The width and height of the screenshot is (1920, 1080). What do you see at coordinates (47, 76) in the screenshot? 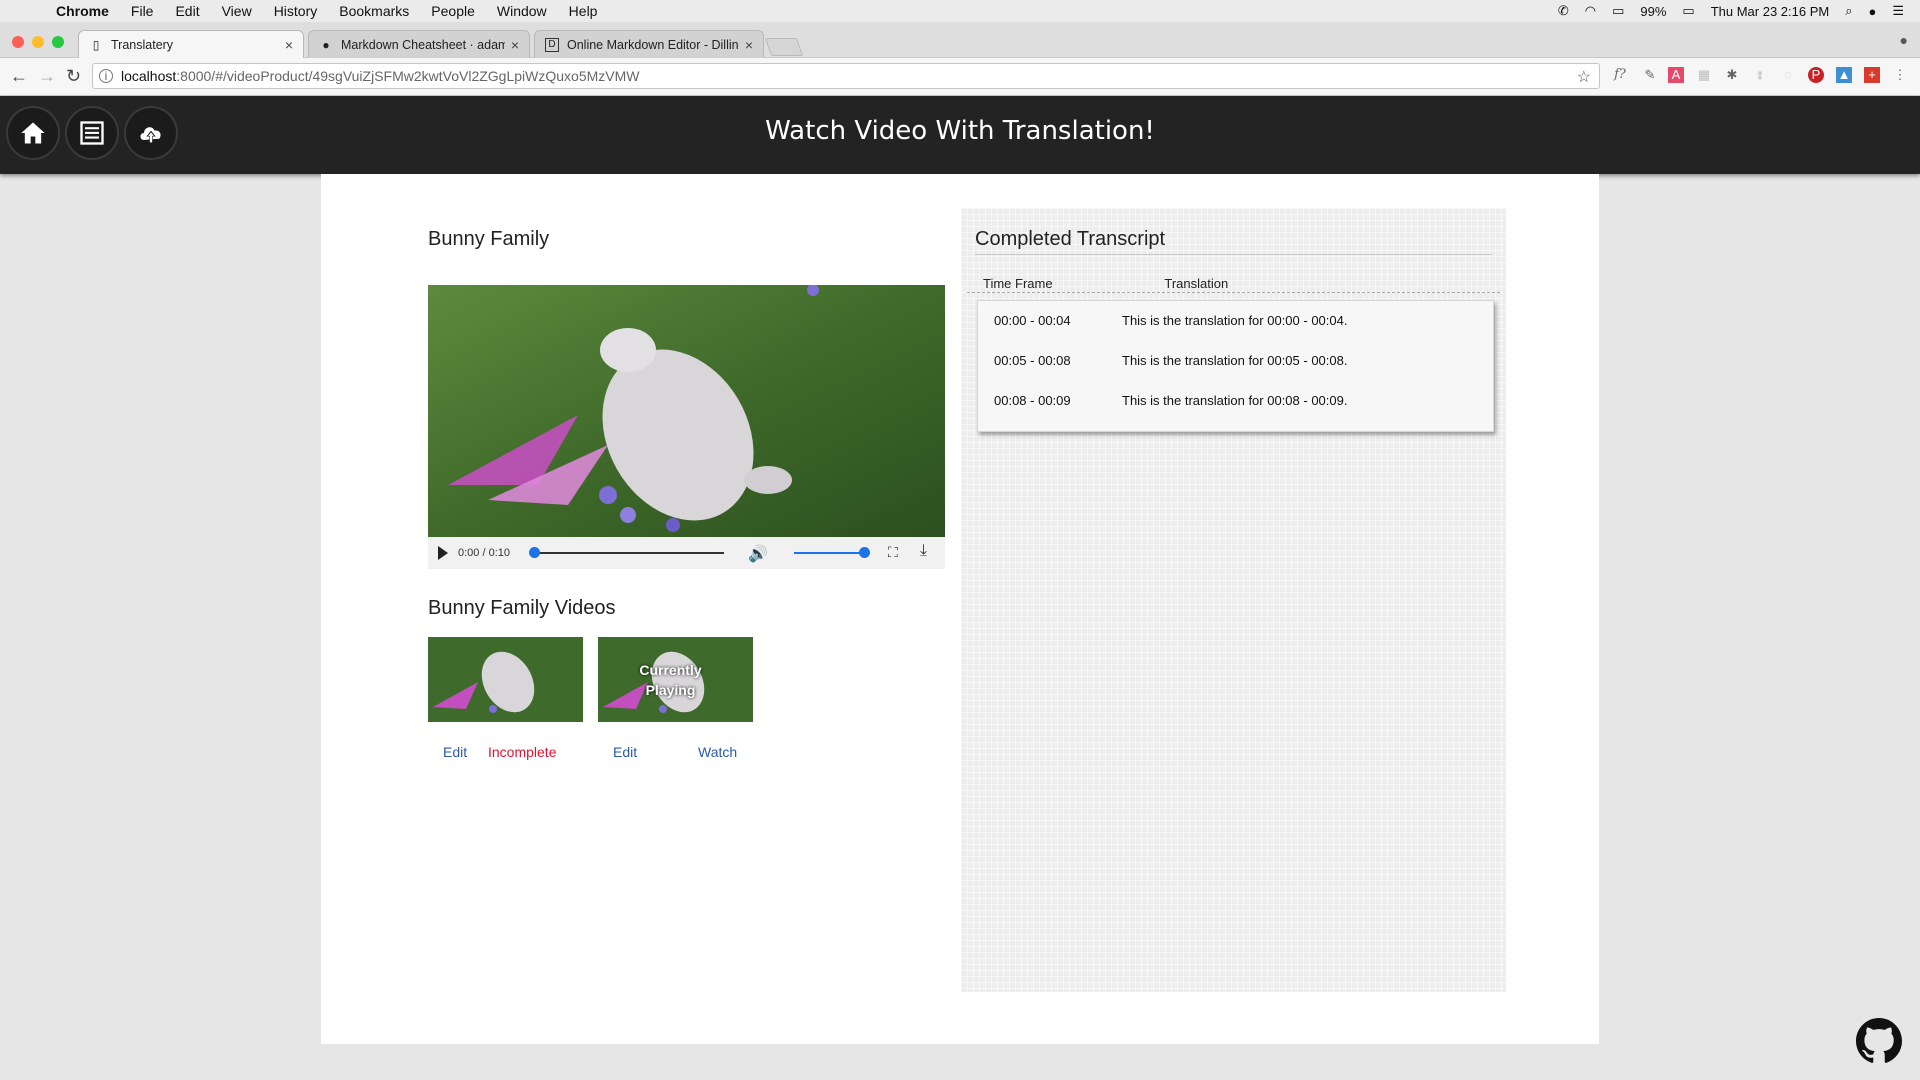
I see `forward-icon: →` at bounding box center [47, 76].